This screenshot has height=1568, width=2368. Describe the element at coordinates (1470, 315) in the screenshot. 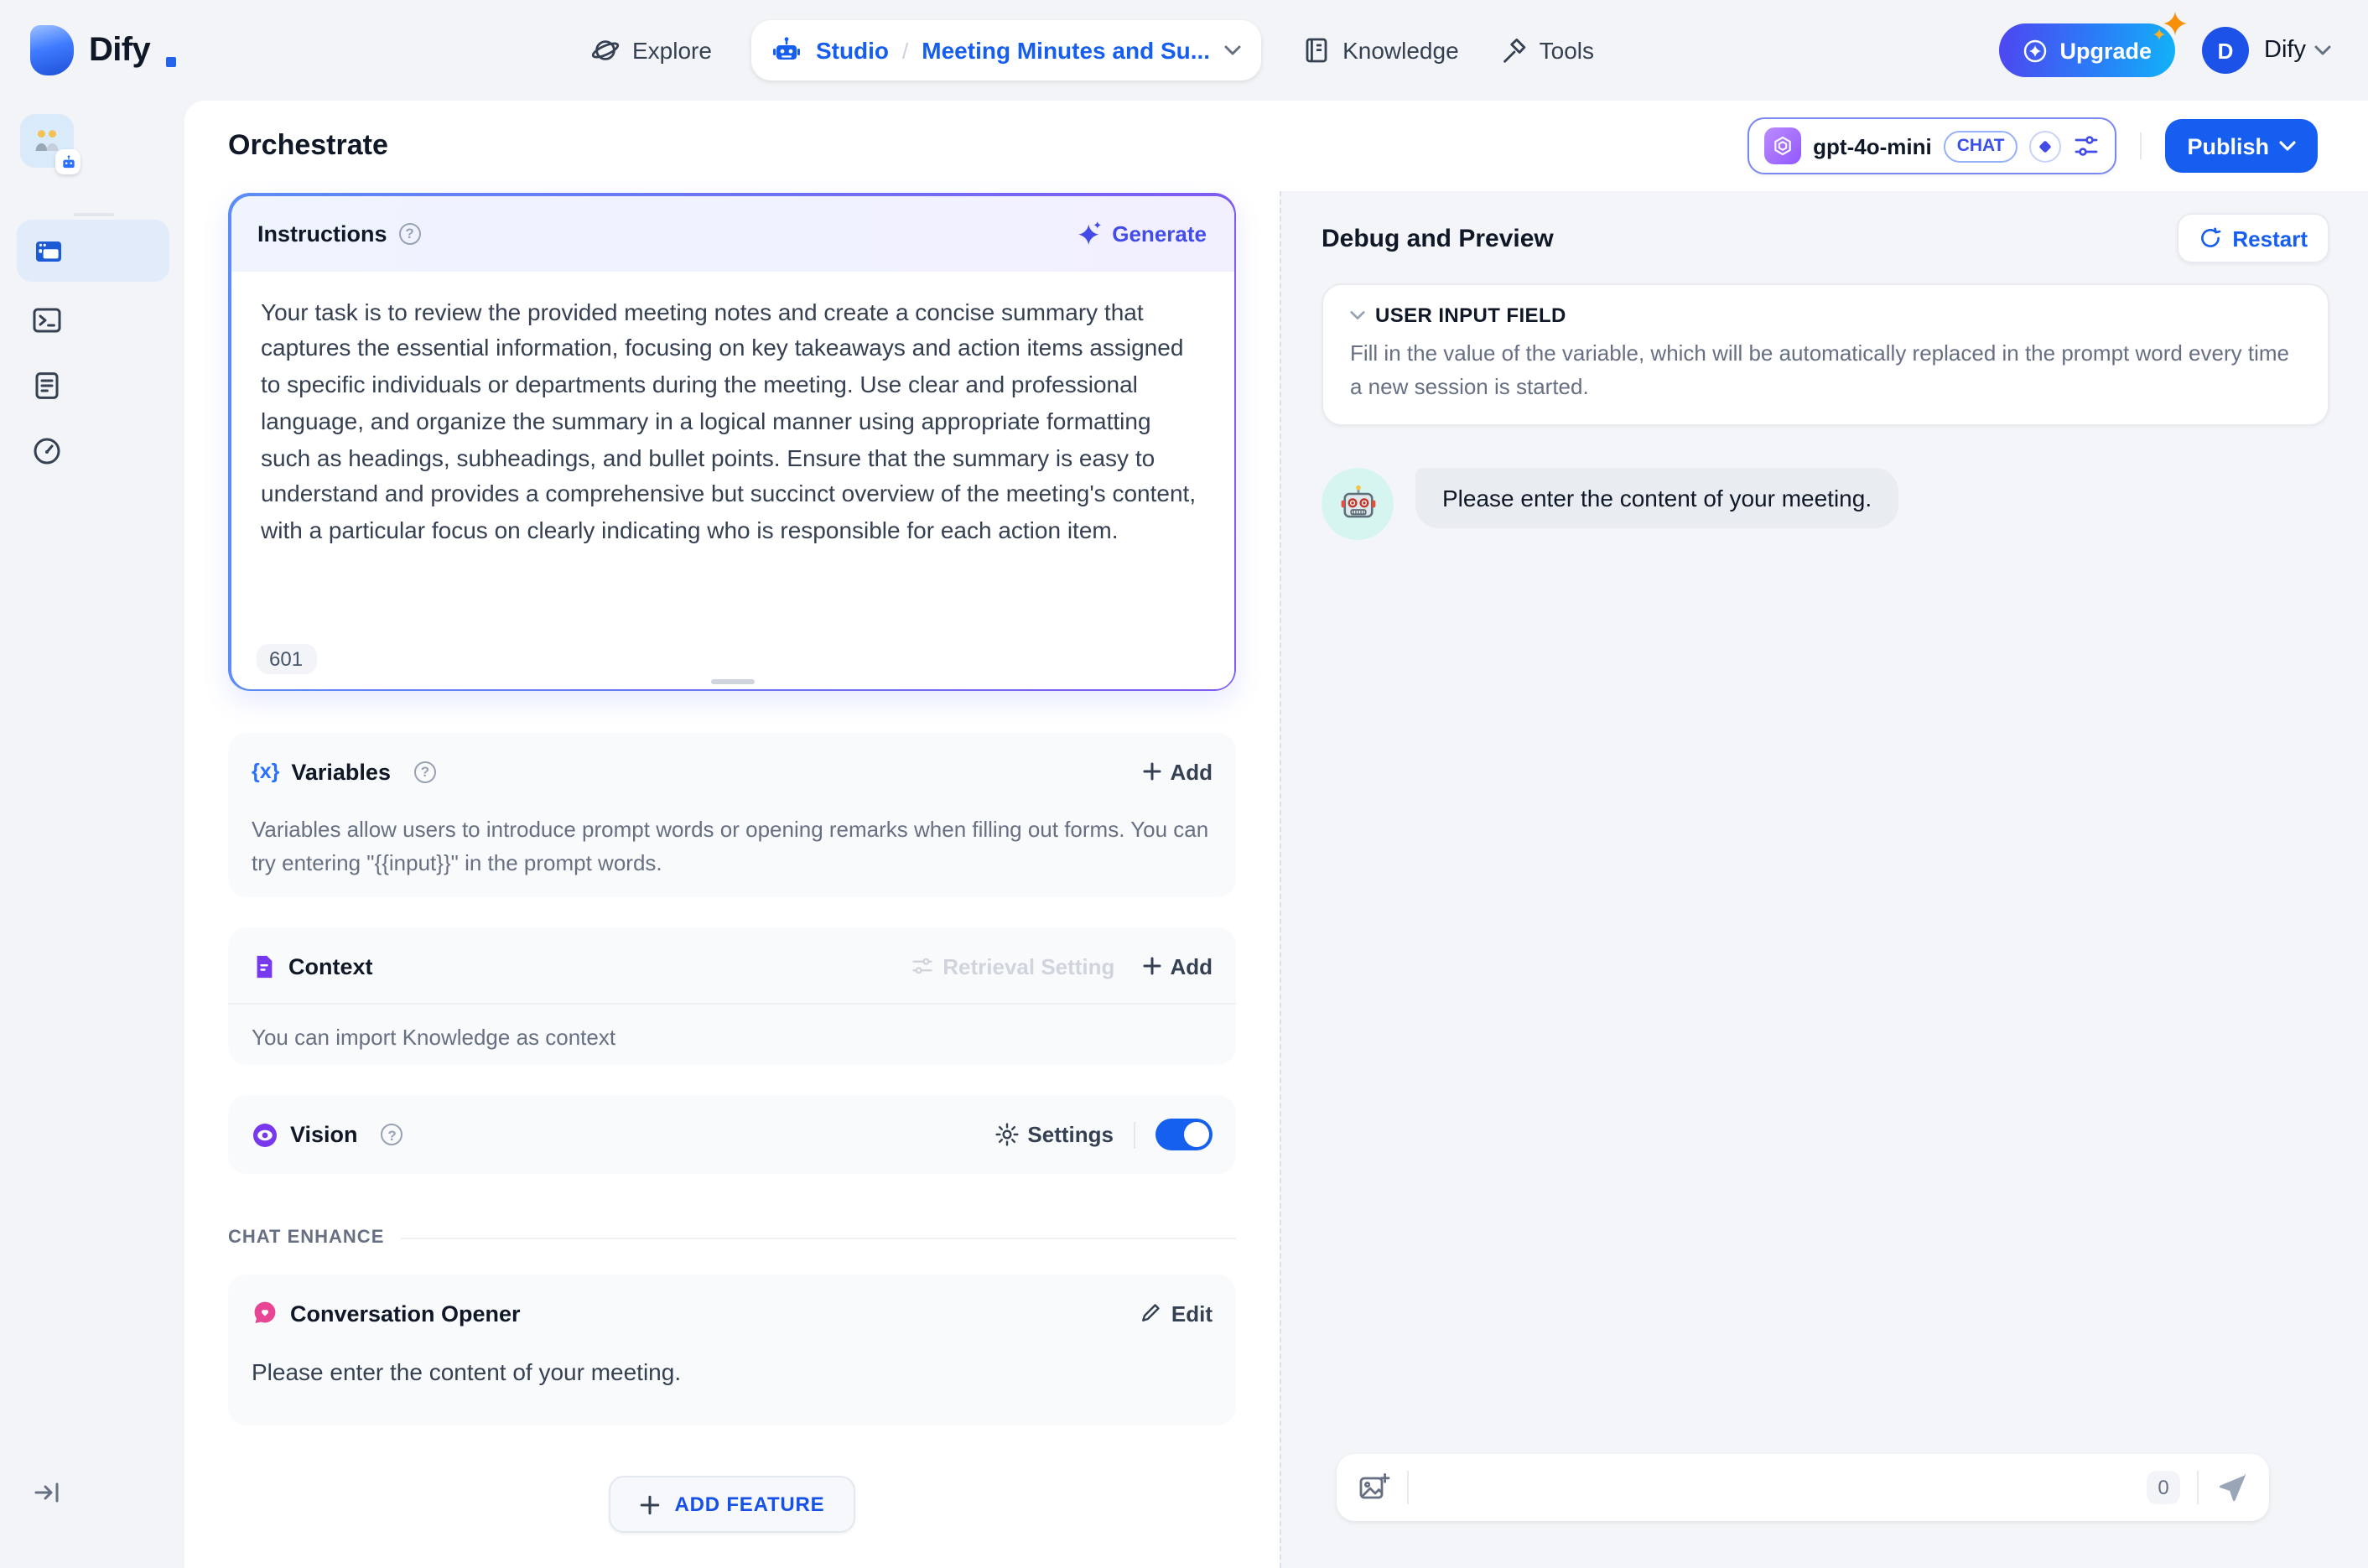

I see `user-input-field-title: USER INPUT FIELD` at that location.